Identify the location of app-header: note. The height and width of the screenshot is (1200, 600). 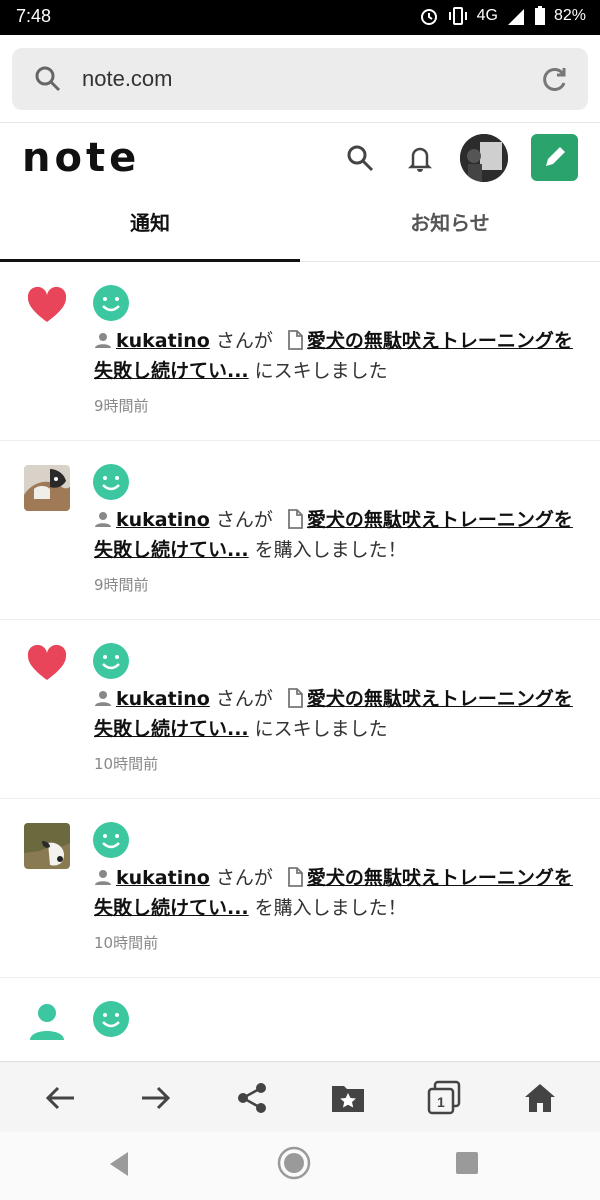
(300, 158).